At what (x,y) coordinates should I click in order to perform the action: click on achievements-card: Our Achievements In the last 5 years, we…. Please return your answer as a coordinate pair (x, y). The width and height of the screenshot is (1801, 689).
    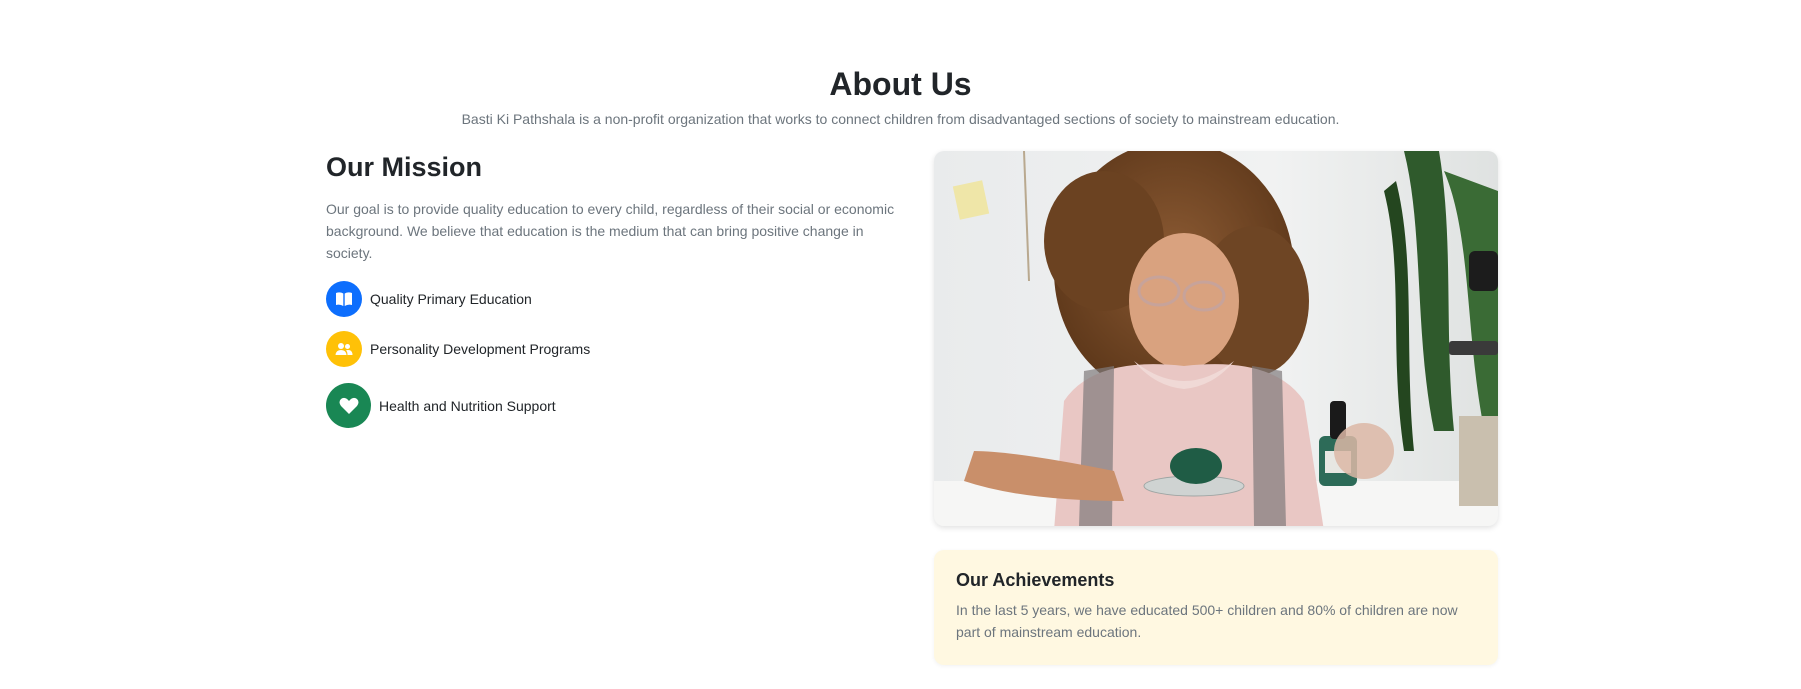
    Looking at the image, I should click on (1216, 607).